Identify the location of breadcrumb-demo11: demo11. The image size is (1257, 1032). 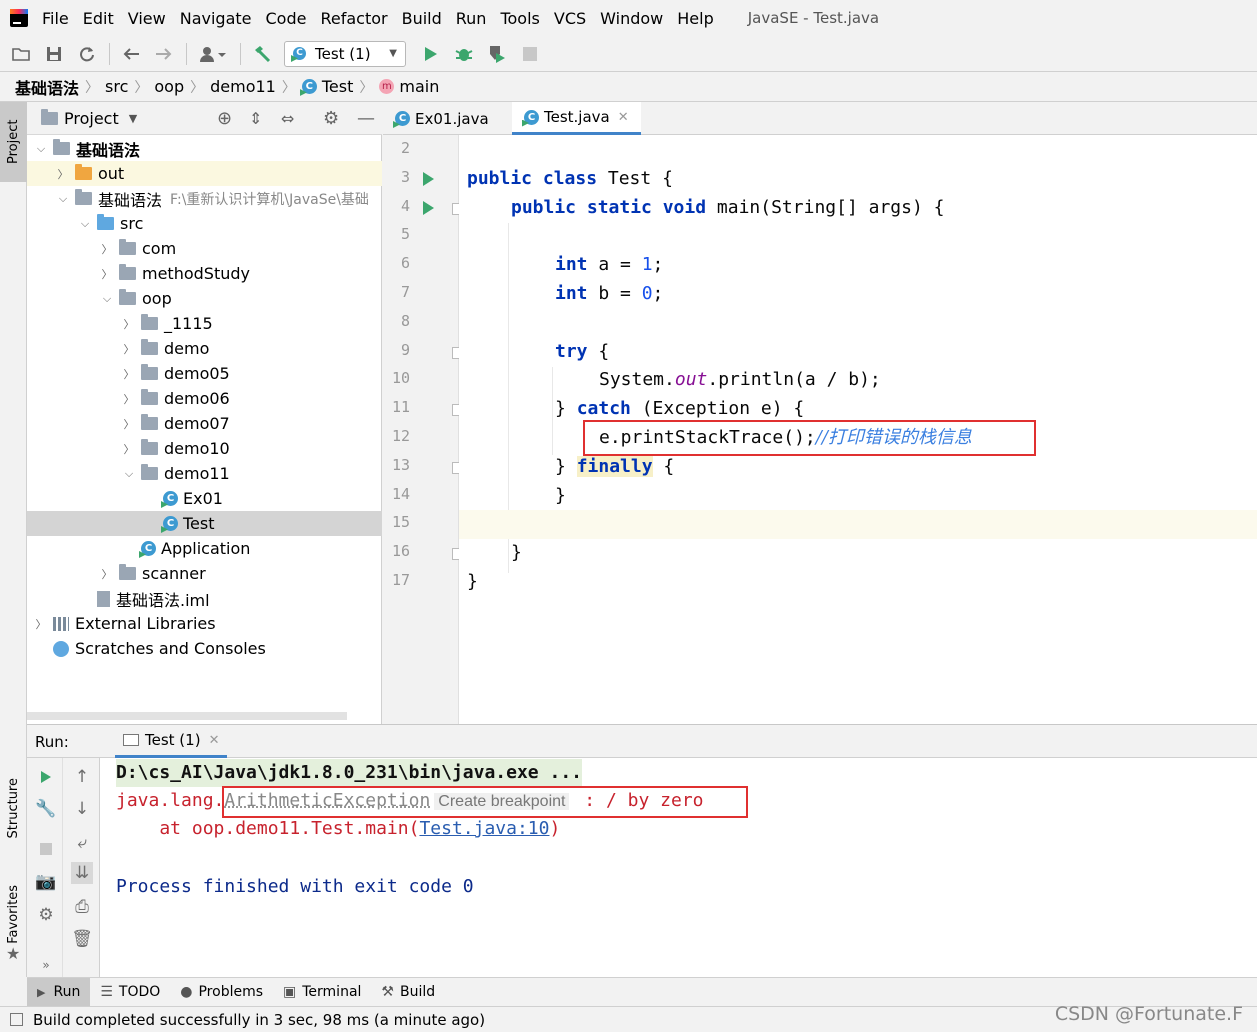
(243, 86).